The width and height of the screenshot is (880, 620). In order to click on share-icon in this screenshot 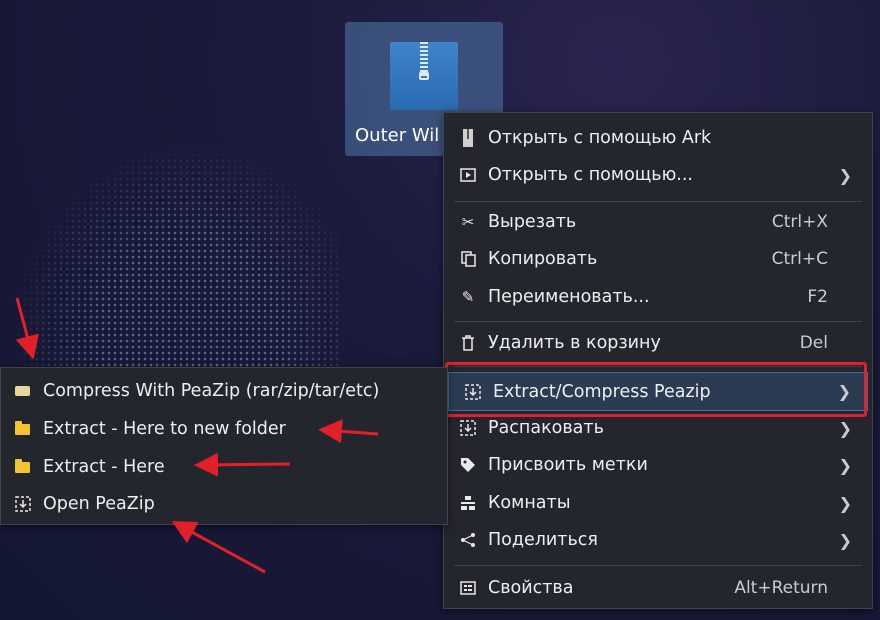, I will do `click(468, 540)`.